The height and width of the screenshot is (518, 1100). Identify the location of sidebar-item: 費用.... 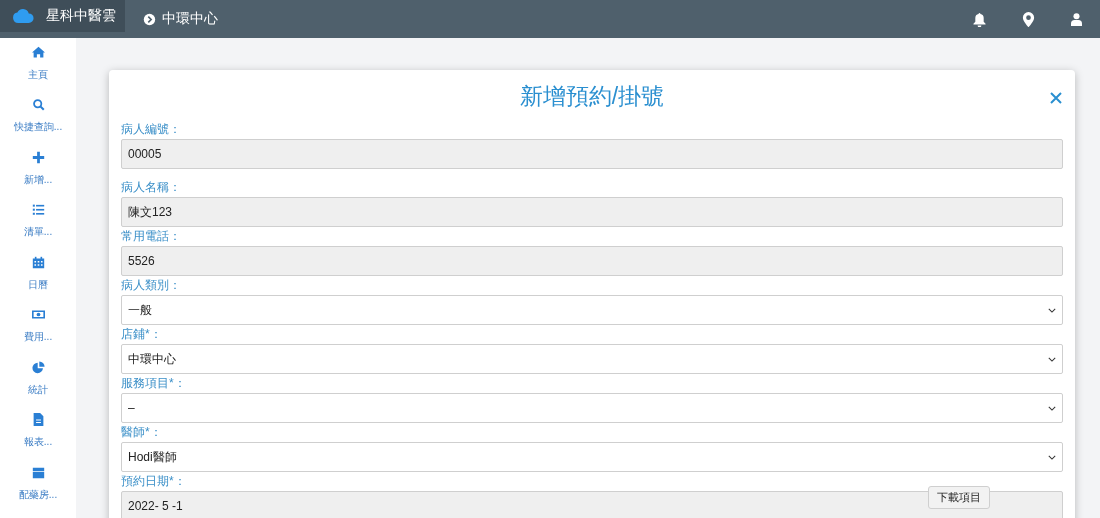
(38, 334).